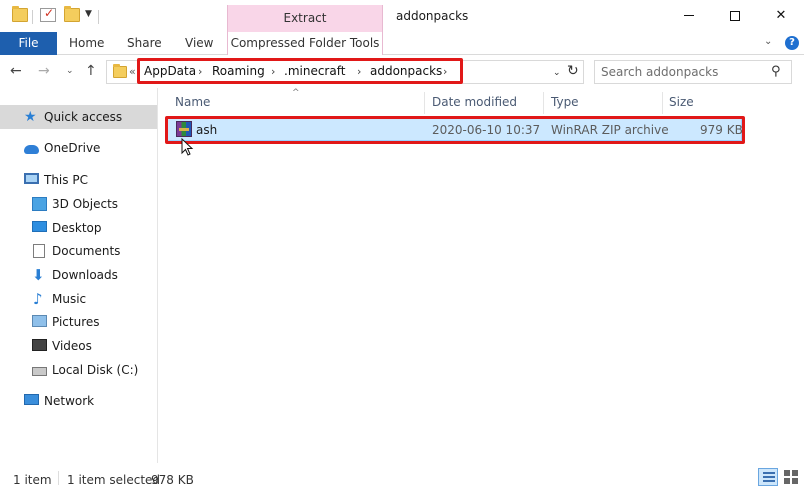 The width and height of the screenshot is (804, 489). I want to click on mouse-cursor-icon, so click(187, 147).